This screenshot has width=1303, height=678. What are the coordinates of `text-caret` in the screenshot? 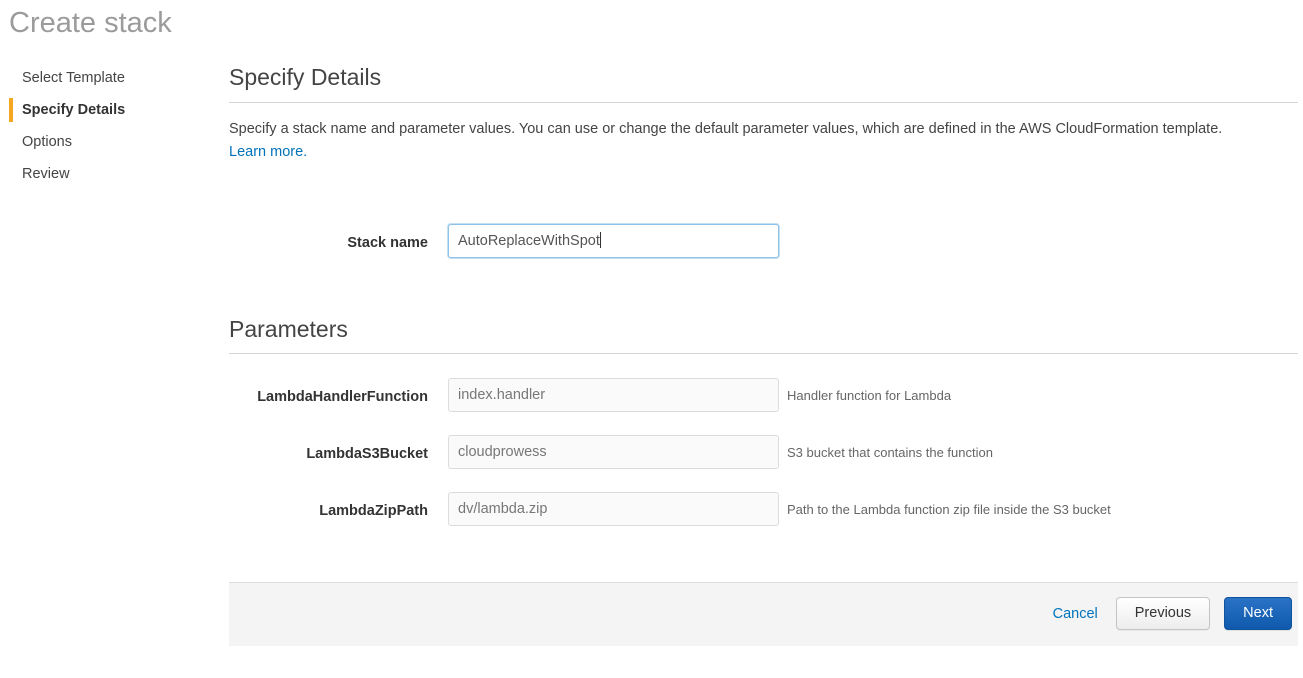 It's located at (600, 240).